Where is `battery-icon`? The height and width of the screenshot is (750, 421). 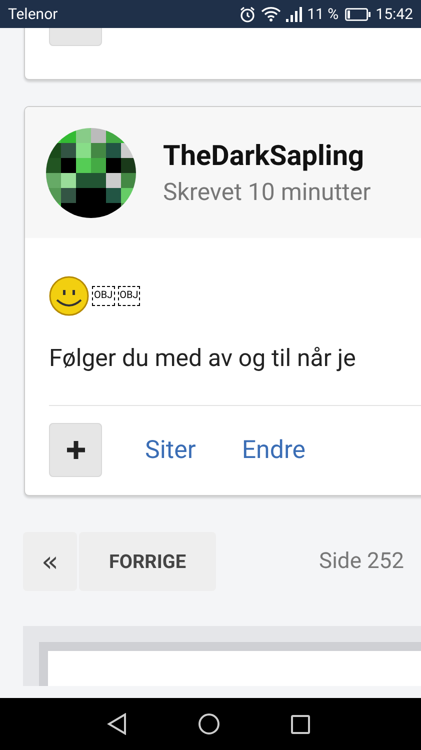
battery-icon is located at coordinates (357, 14).